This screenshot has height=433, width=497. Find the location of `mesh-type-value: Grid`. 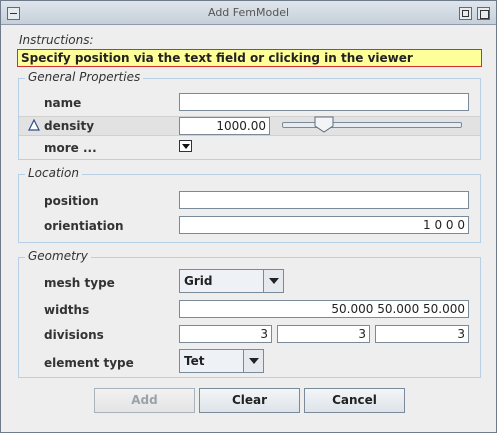

mesh-type-value: Grid is located at coordinates (198, 281).